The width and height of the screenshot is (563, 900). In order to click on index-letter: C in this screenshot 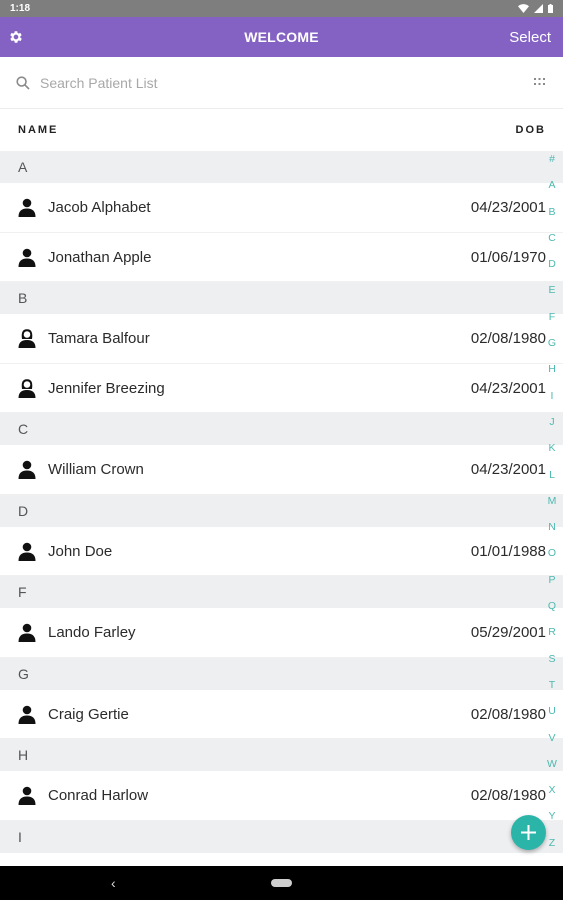, I will do `click(552, 244)`.